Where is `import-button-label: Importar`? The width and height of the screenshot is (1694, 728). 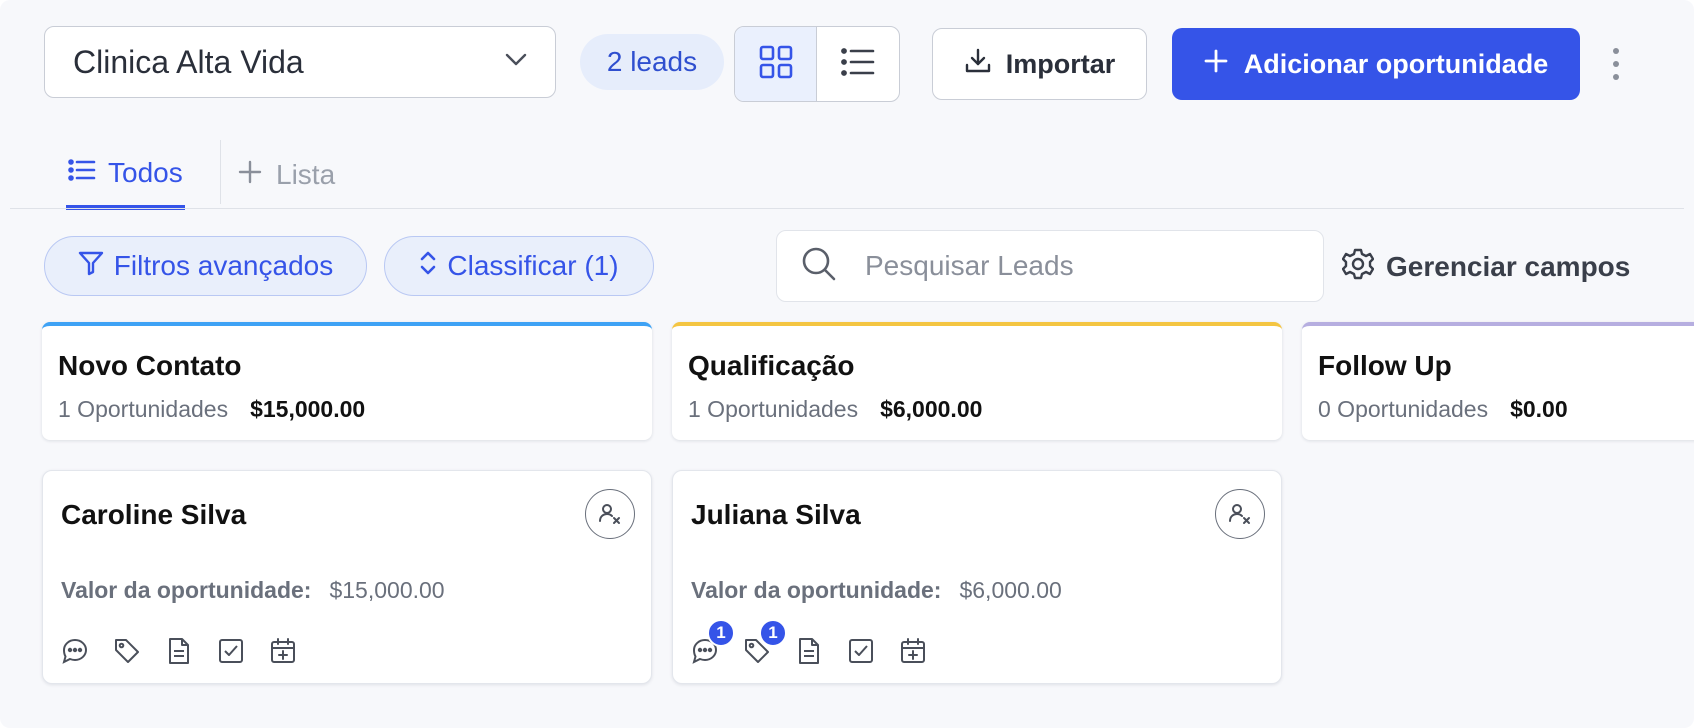
import-button-label: Importar is located at coordinates (1060, 63).